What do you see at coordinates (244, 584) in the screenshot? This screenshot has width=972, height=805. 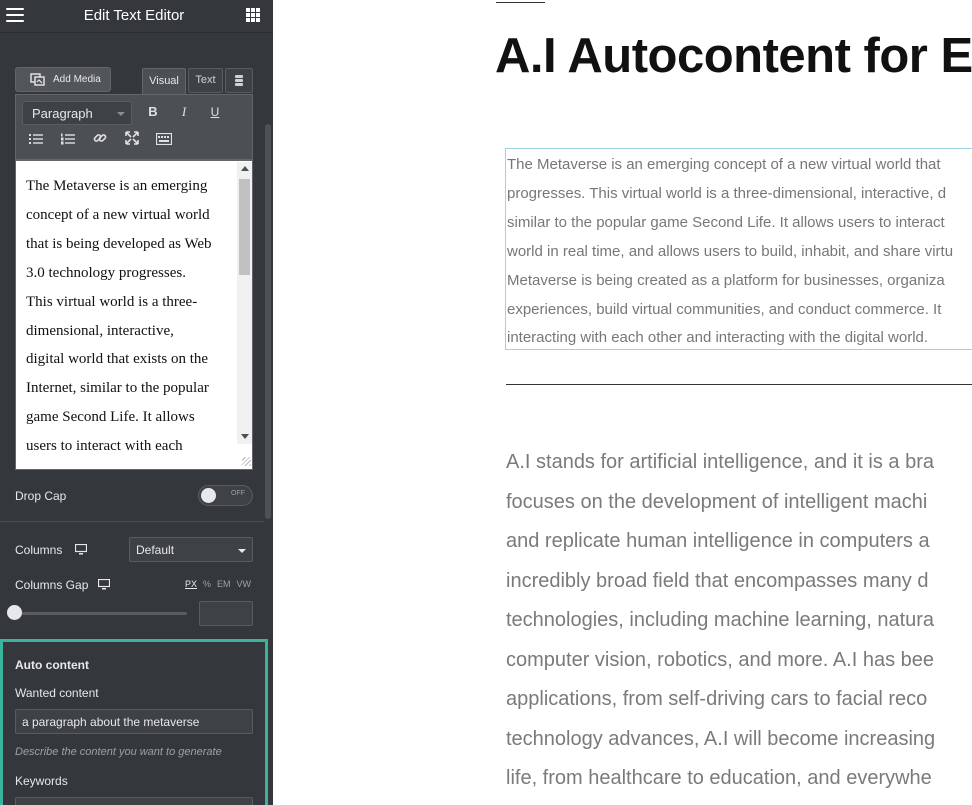 I see `unit-vw: VW` at bounding box center [244, 584].